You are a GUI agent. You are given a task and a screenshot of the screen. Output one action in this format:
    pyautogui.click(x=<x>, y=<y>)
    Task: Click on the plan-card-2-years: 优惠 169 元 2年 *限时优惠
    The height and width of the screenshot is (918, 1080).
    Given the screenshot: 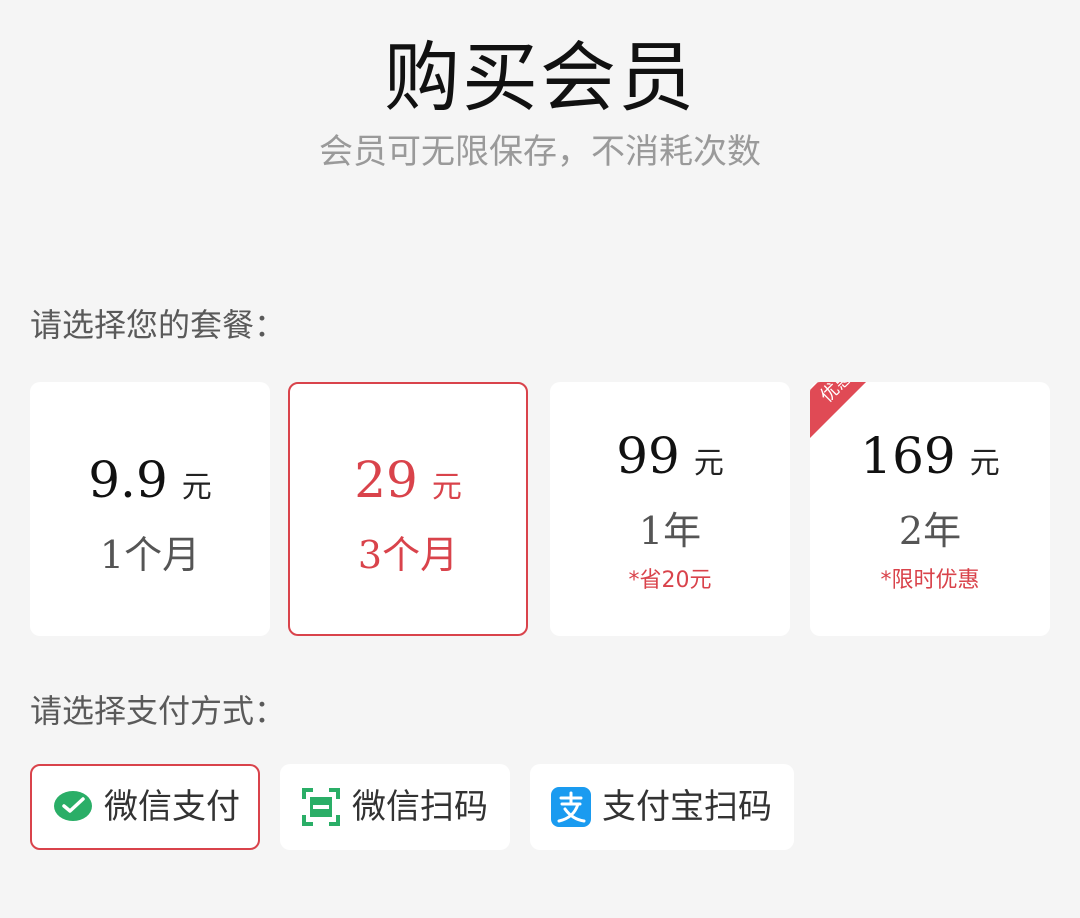 What is the action you would take?
    pyautogui.click(x=930, y=509)
    